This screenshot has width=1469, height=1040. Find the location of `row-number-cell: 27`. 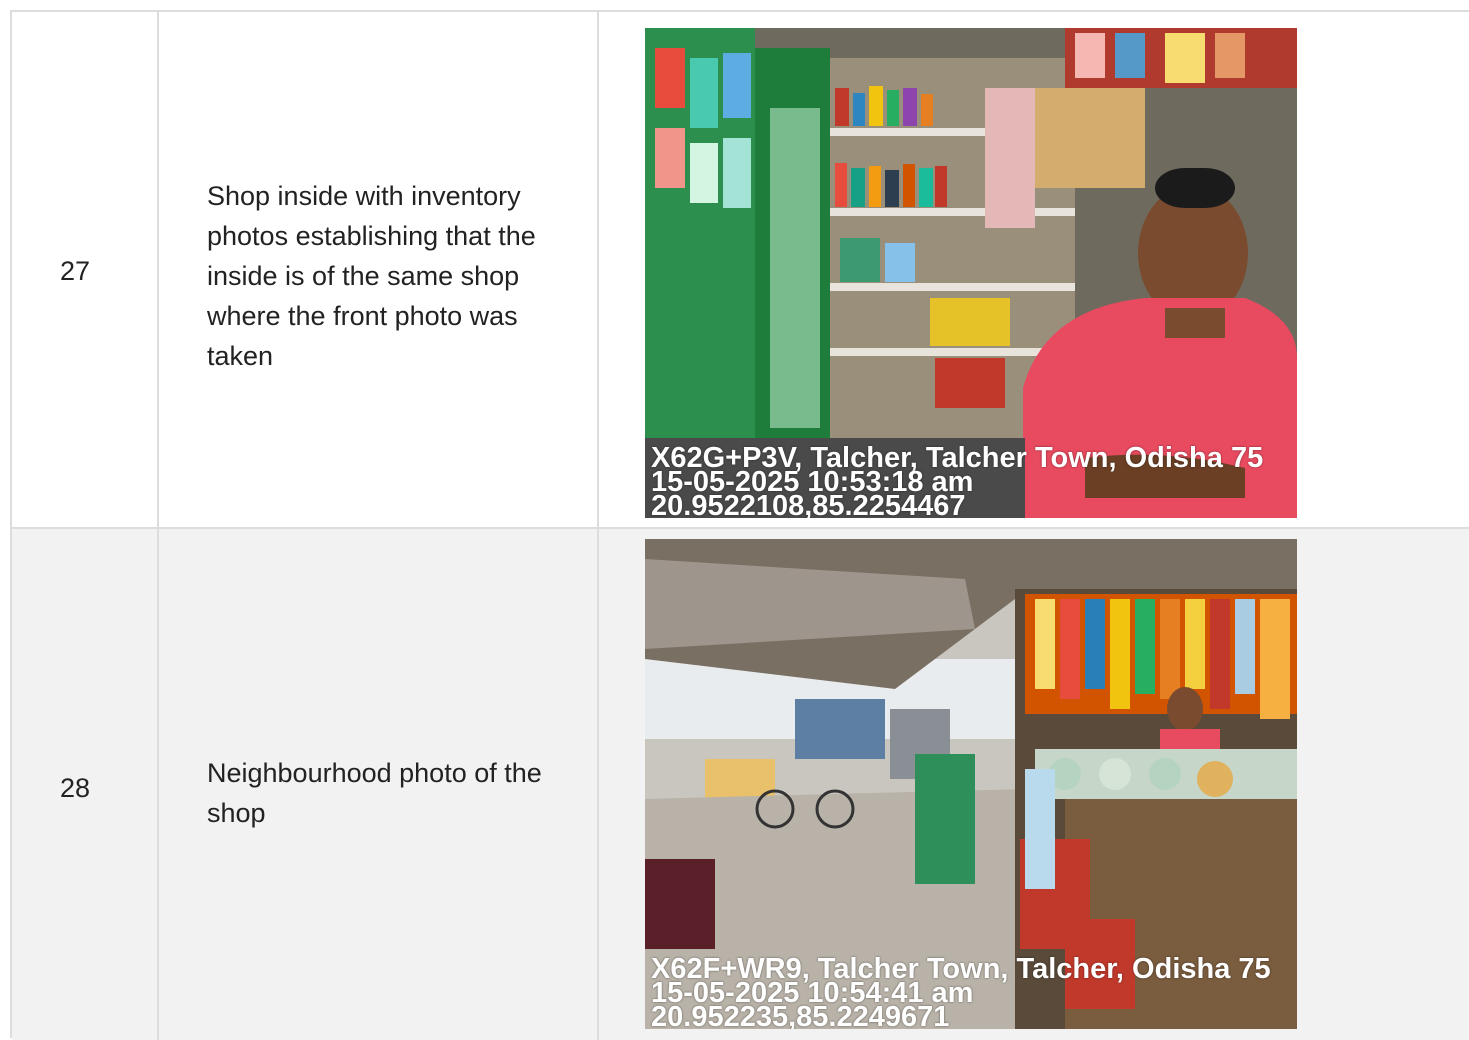

row-number-cell: 27 is located at coordinates (85, 269).